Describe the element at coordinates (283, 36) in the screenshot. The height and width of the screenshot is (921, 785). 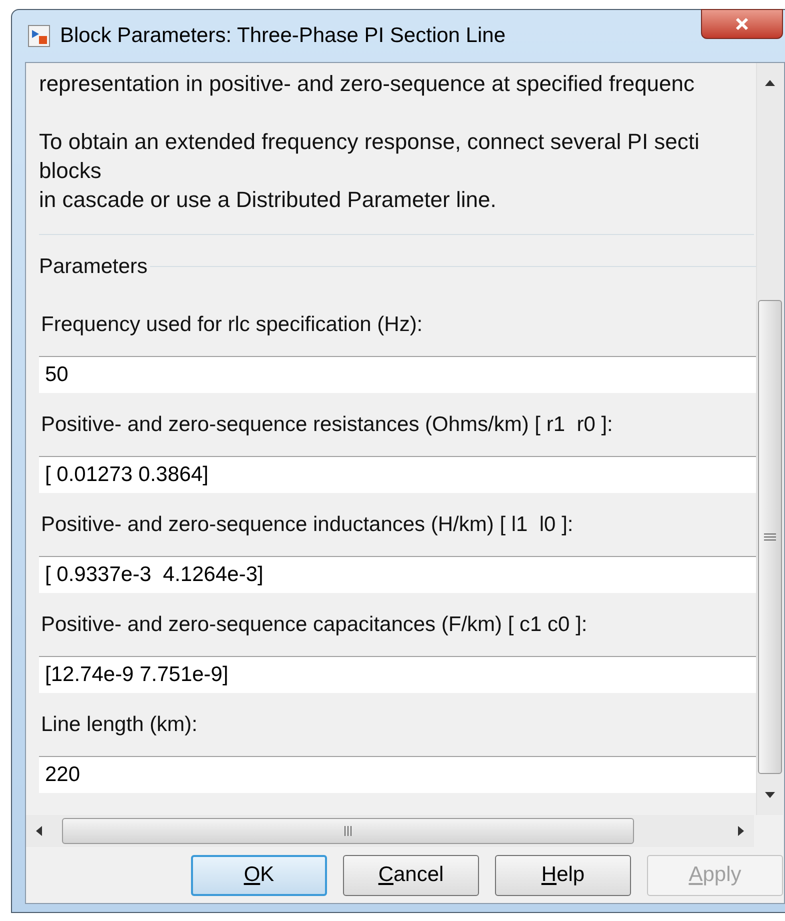
I see `window-title: Block Parameters: Three-Phase PI Section Line` at that location.